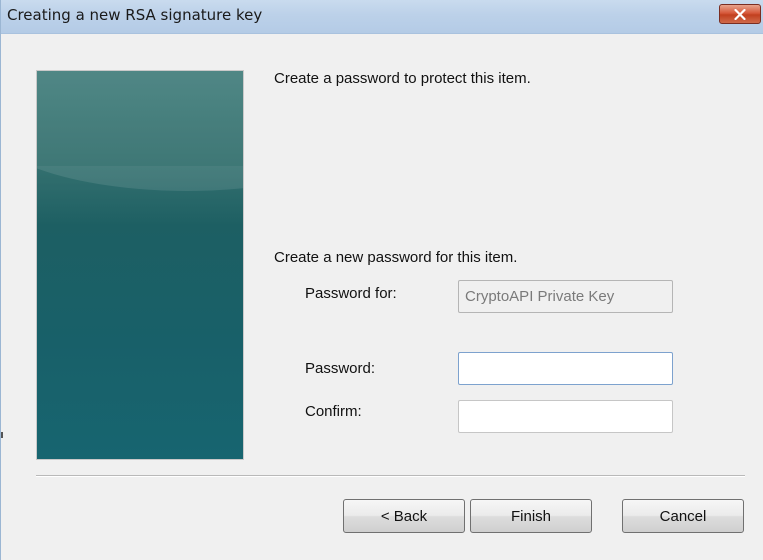 Image resolution: width=763 pixels, height=560 pixels. Describe the element at coordinates (140, 196) in the screenshot. I see `side-image-shade` at that location.